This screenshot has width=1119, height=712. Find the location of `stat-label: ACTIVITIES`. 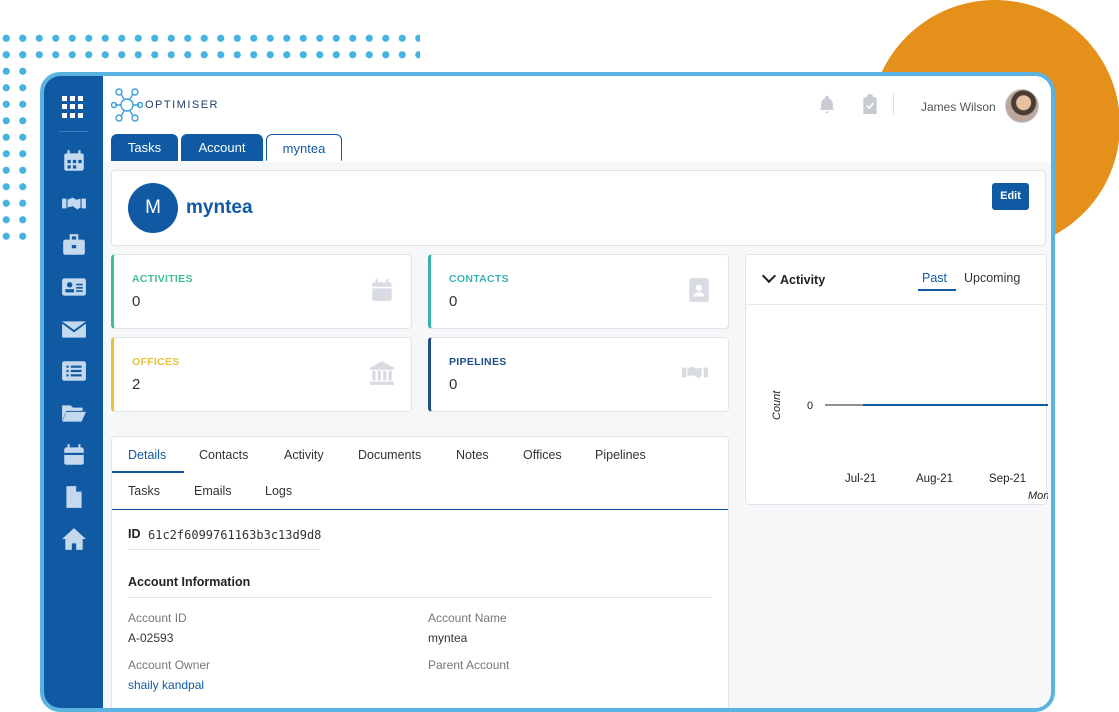

stat-label: ACTIVITIES is located at coordinates (162, 279).